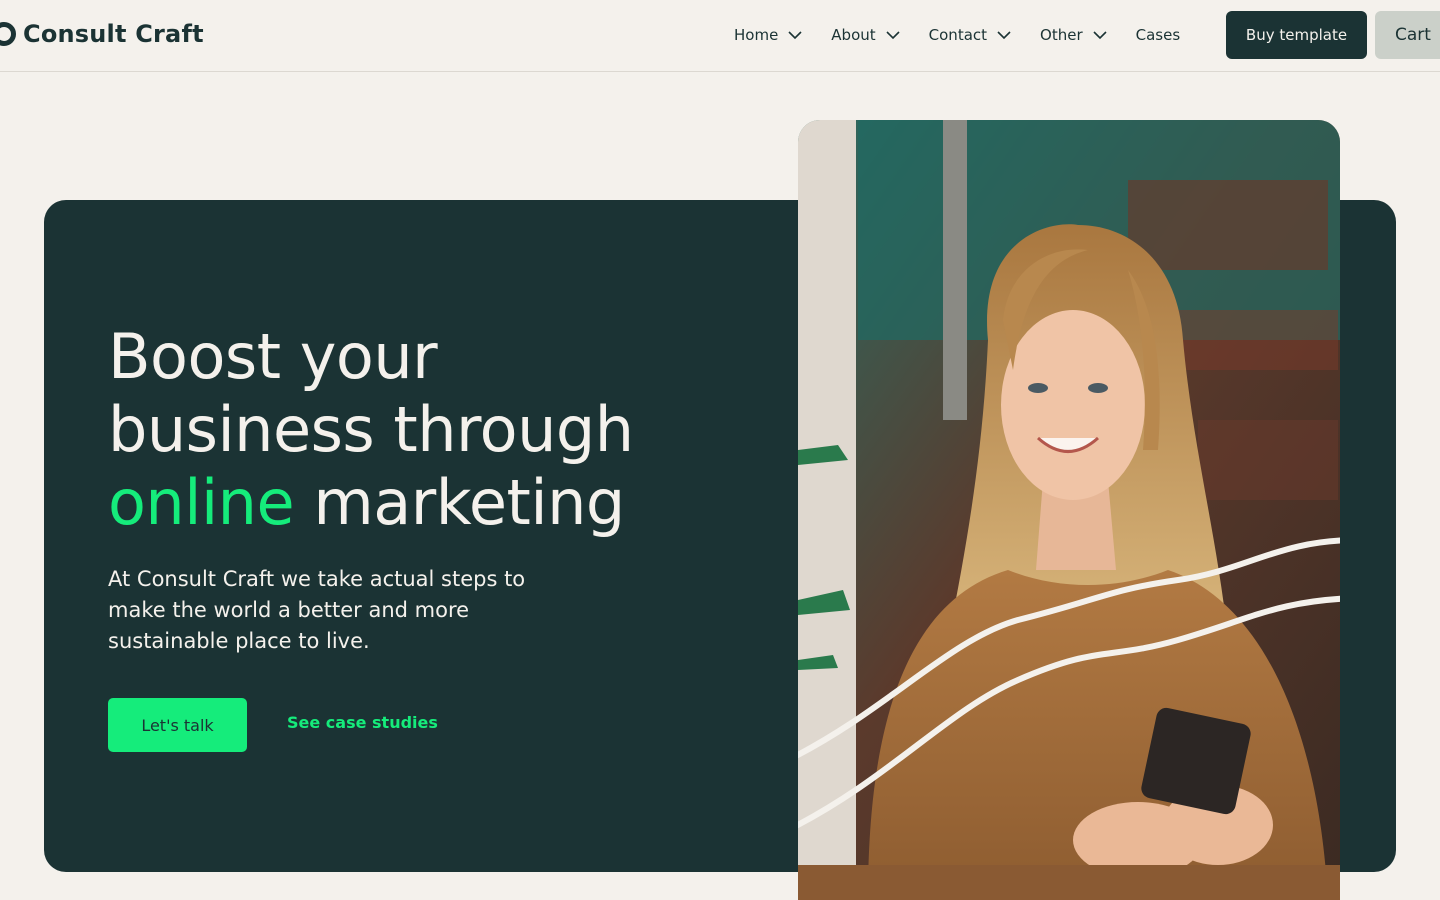  Describe the element at coordinates (273, 356) in the screenshot. I see `hero-title-line1: Boost your` at that location.